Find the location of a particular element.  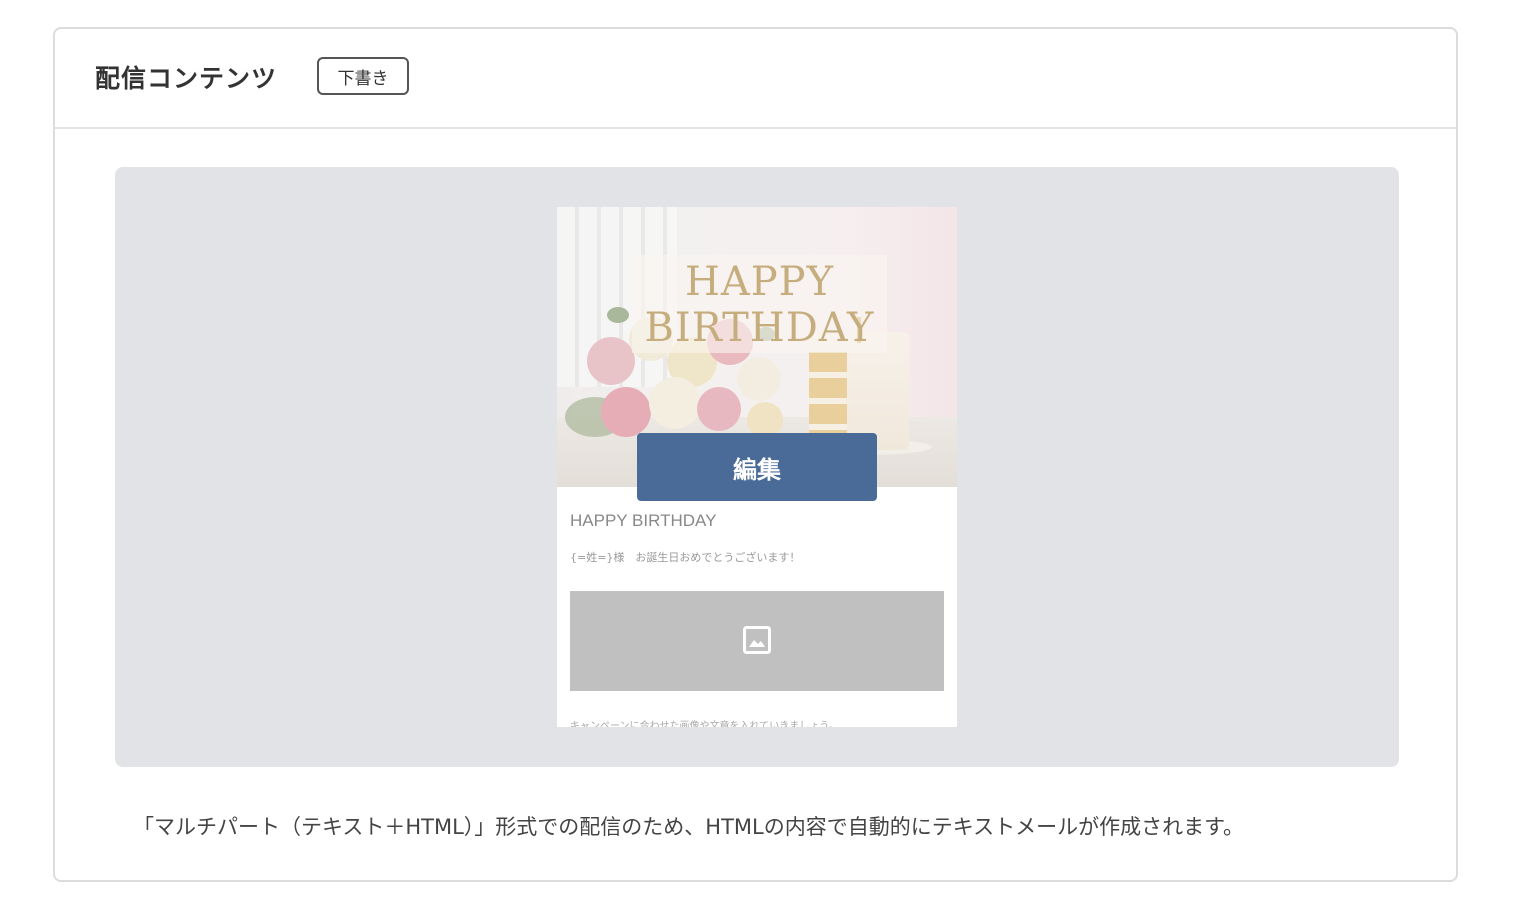

email-body-text: キャンペーンに合わせた画像や文章を入れていきましょう。 is located at coordinates (704, 724).